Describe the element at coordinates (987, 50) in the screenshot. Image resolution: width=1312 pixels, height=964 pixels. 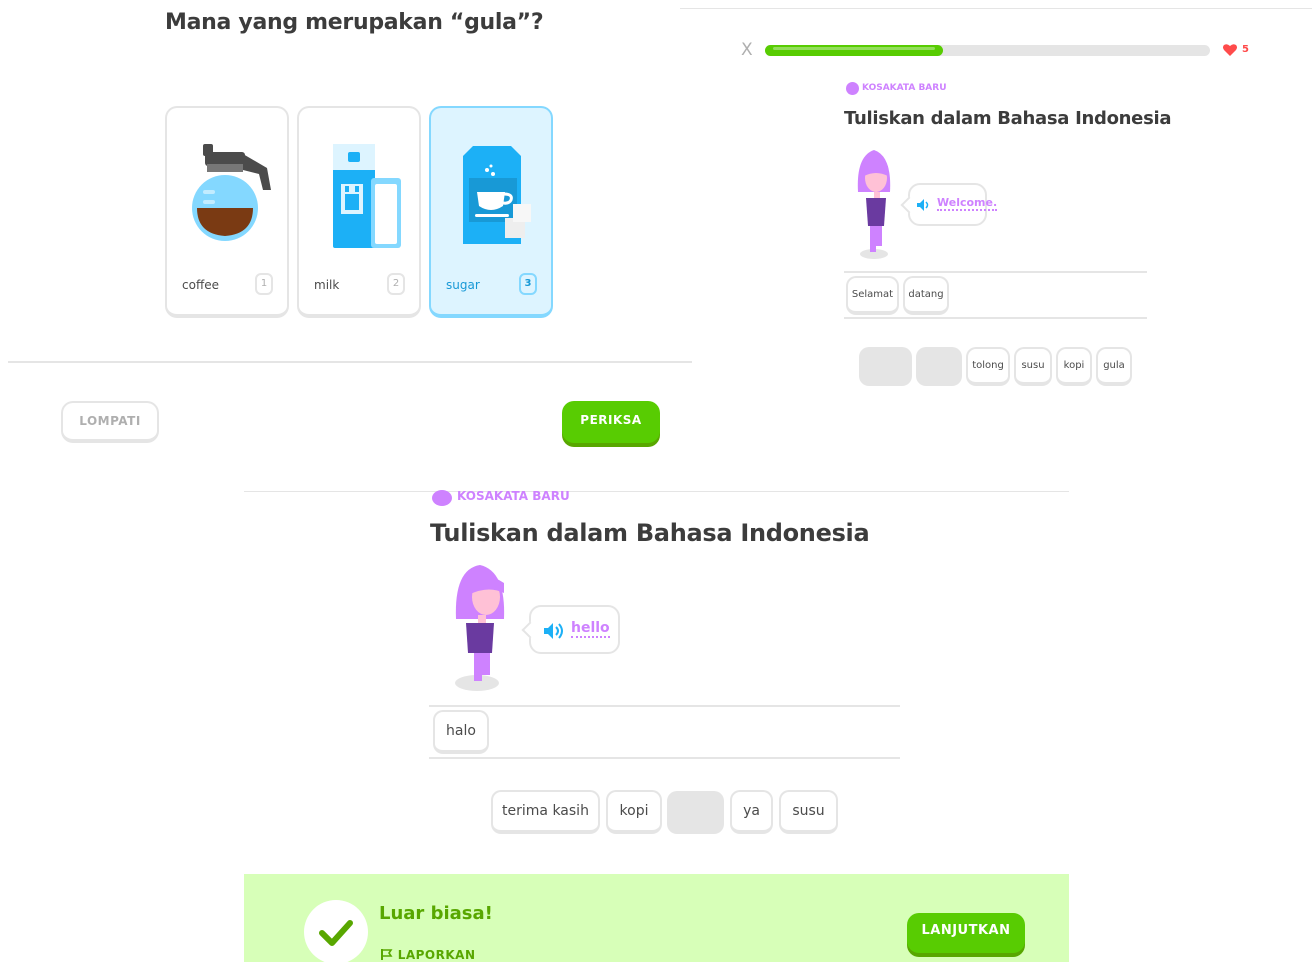
I see `lesson-progress-bar` at that location.